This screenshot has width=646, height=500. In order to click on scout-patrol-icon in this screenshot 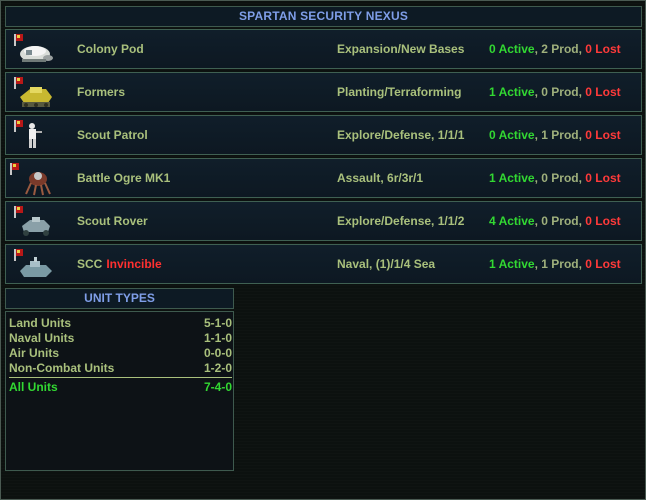, I will do `click(28, 134)`.